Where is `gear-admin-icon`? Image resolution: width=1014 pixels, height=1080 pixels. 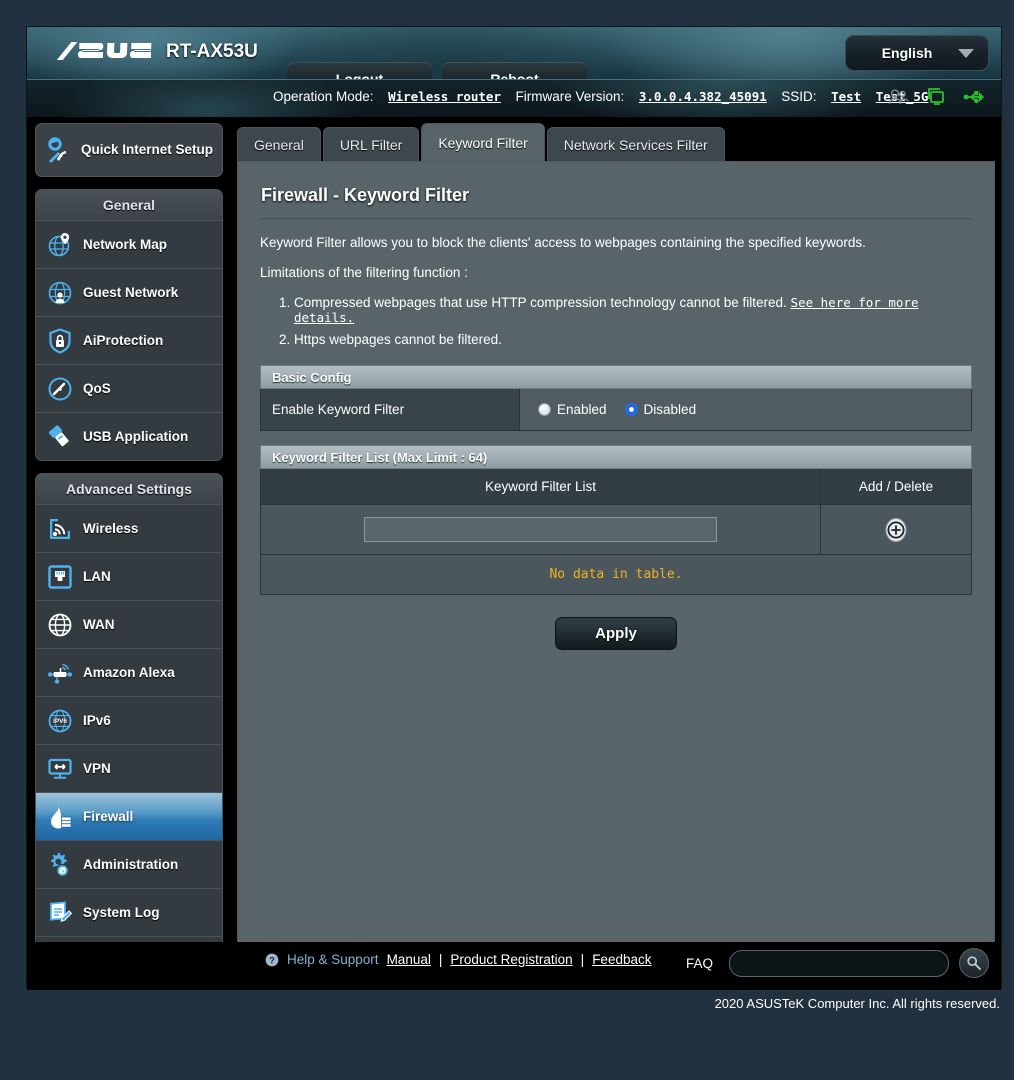
gear-admin-icon is located at coordinates (60, 864).